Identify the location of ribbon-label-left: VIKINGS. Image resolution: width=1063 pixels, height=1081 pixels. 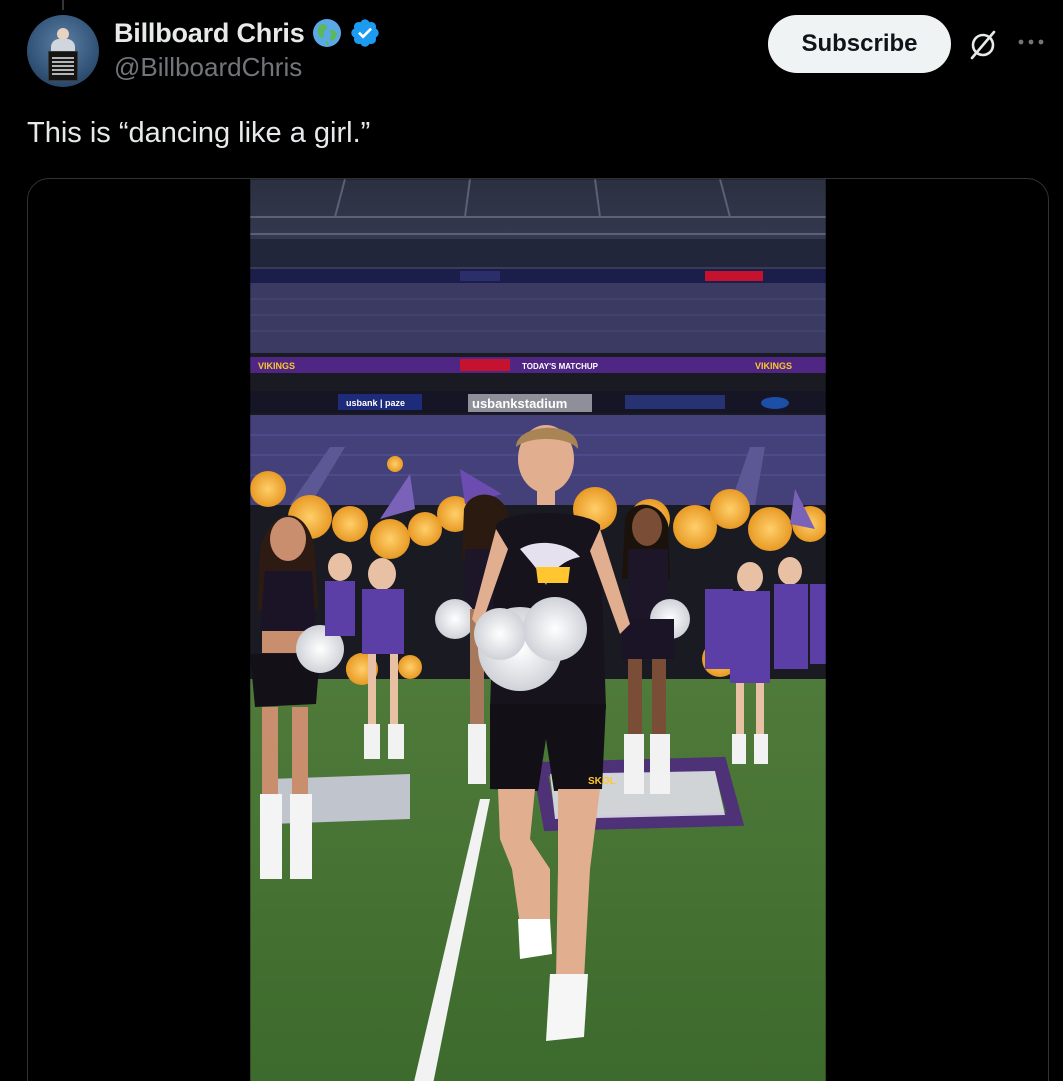
(276, 366).